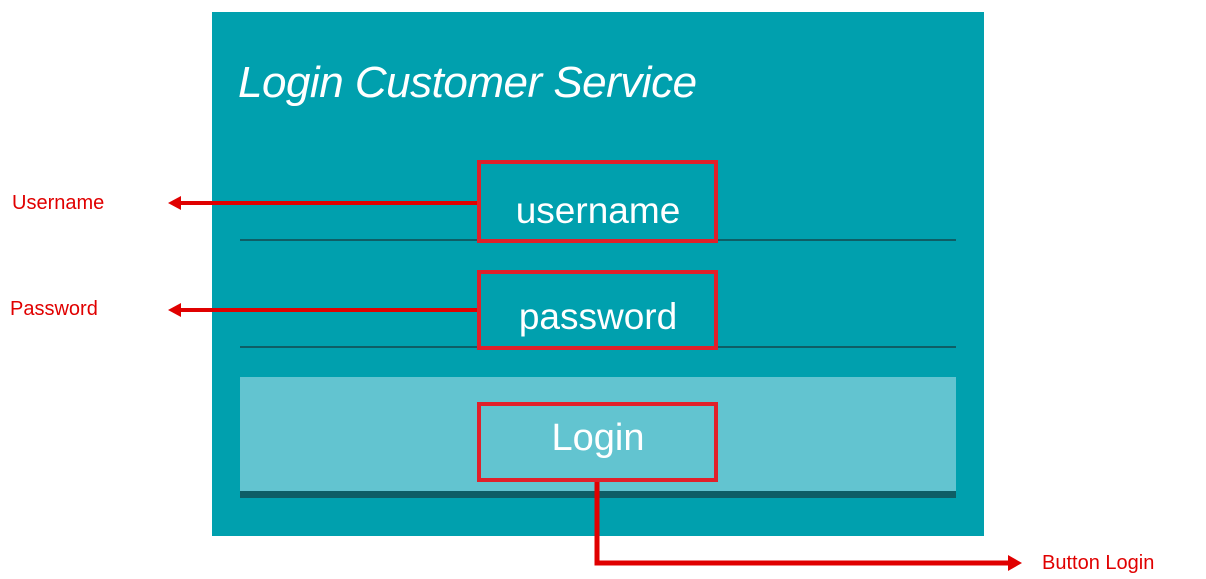  What do you see at coordinates (1098, 563) in the screenshot?
I see `login-annotation-label: Button Login` at bounding box center [1098, 563].